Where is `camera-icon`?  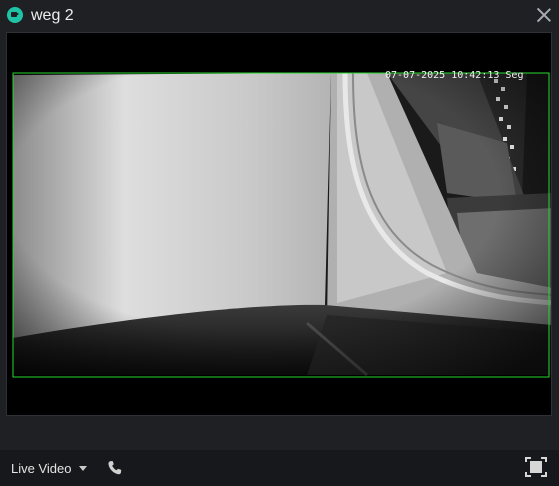 camera-icon is located at coordinates (15, 15).